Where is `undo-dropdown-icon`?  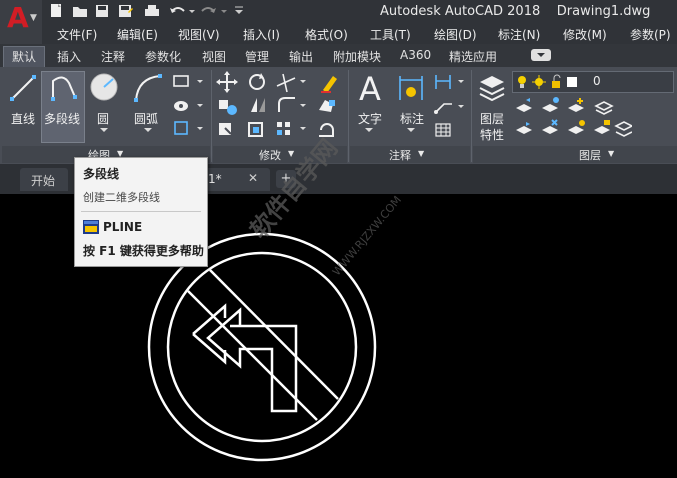
undo-dropdown-icon is located at coordinates (192, 11).